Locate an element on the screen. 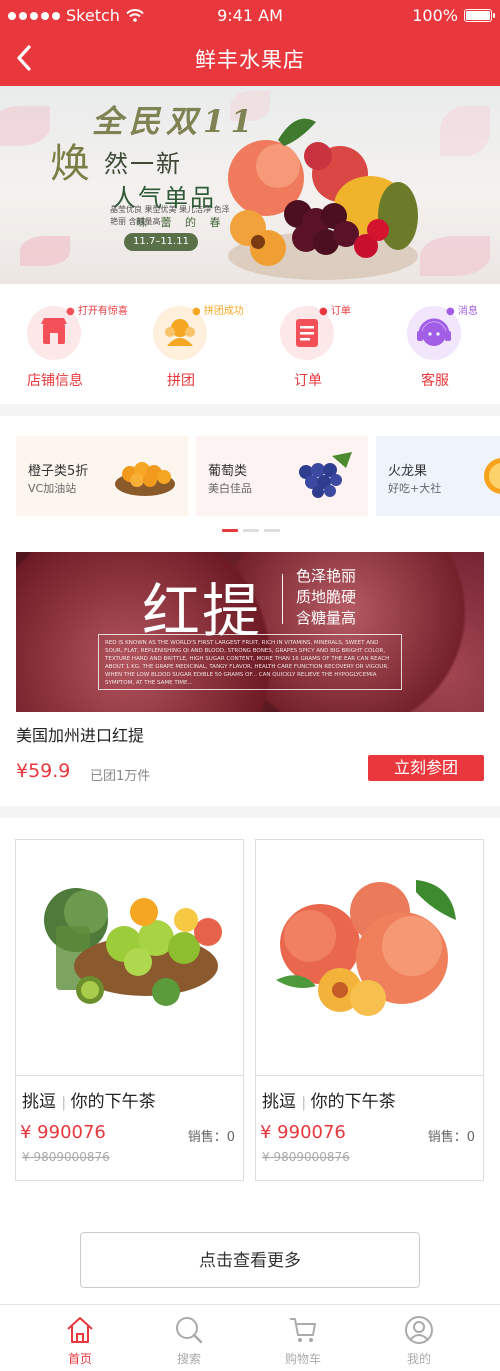 The height and width of the screenshot is (1371, 500). category-label: 拼团 is located at coordinates (181, 381).